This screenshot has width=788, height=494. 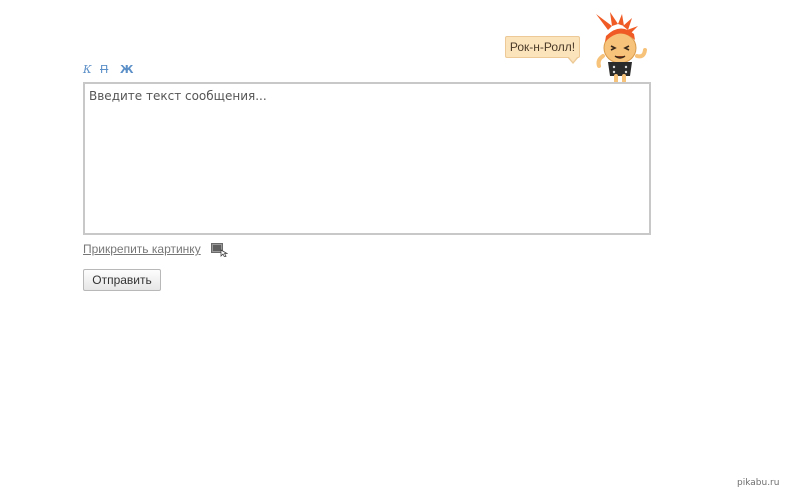 I want to click on site-watermark: pikabu.ru, so click(x=758, y=483).